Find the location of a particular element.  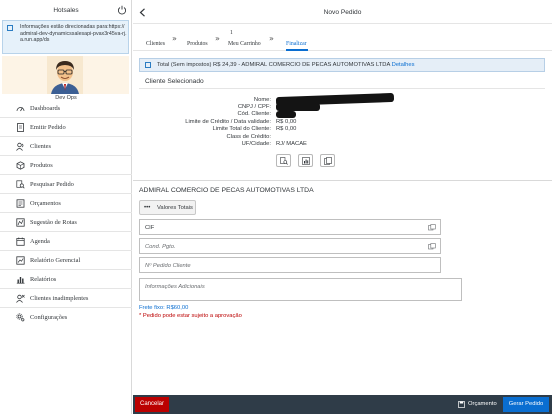

sidebar-item-configuracoes: Configurações is located at coordinates (66, 317).